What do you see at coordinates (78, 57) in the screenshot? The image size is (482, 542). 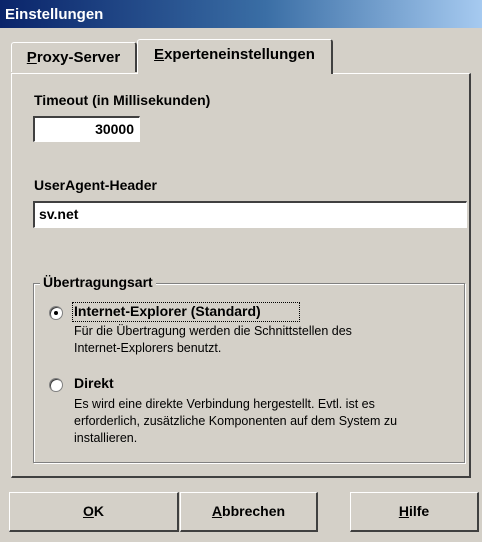 I see `tab-label: roxy-Server` at bounding box center [78, 57].